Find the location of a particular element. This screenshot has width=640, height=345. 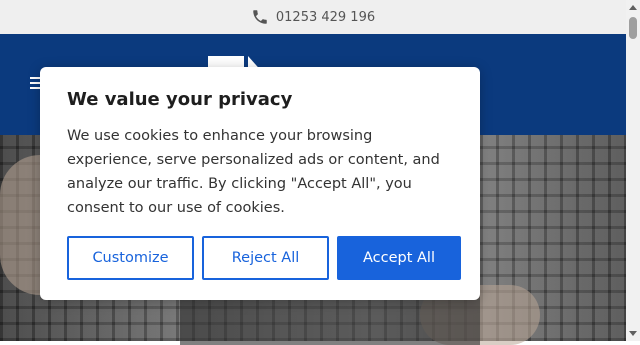

scroll-down-icon is located at coordinates (633, 333).